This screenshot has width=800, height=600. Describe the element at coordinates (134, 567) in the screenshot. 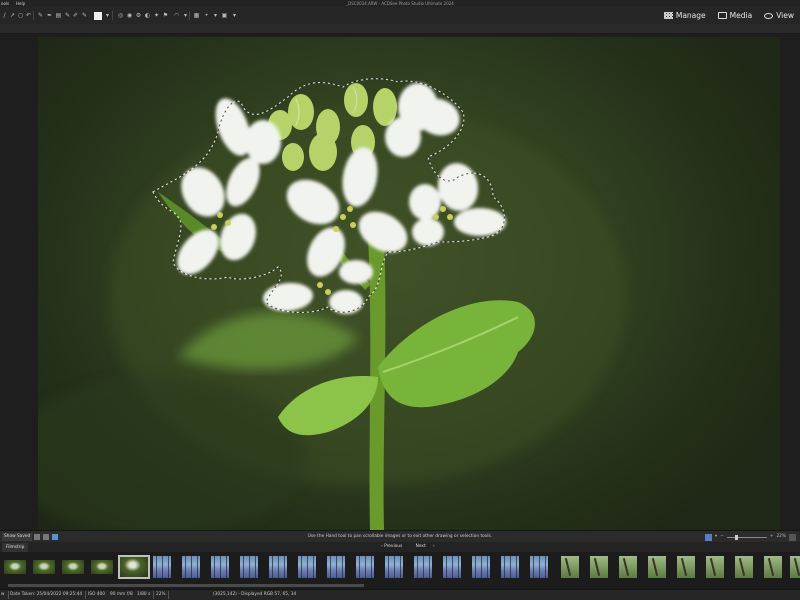

I see `filmstrip-thumbnail-selected` at that location.